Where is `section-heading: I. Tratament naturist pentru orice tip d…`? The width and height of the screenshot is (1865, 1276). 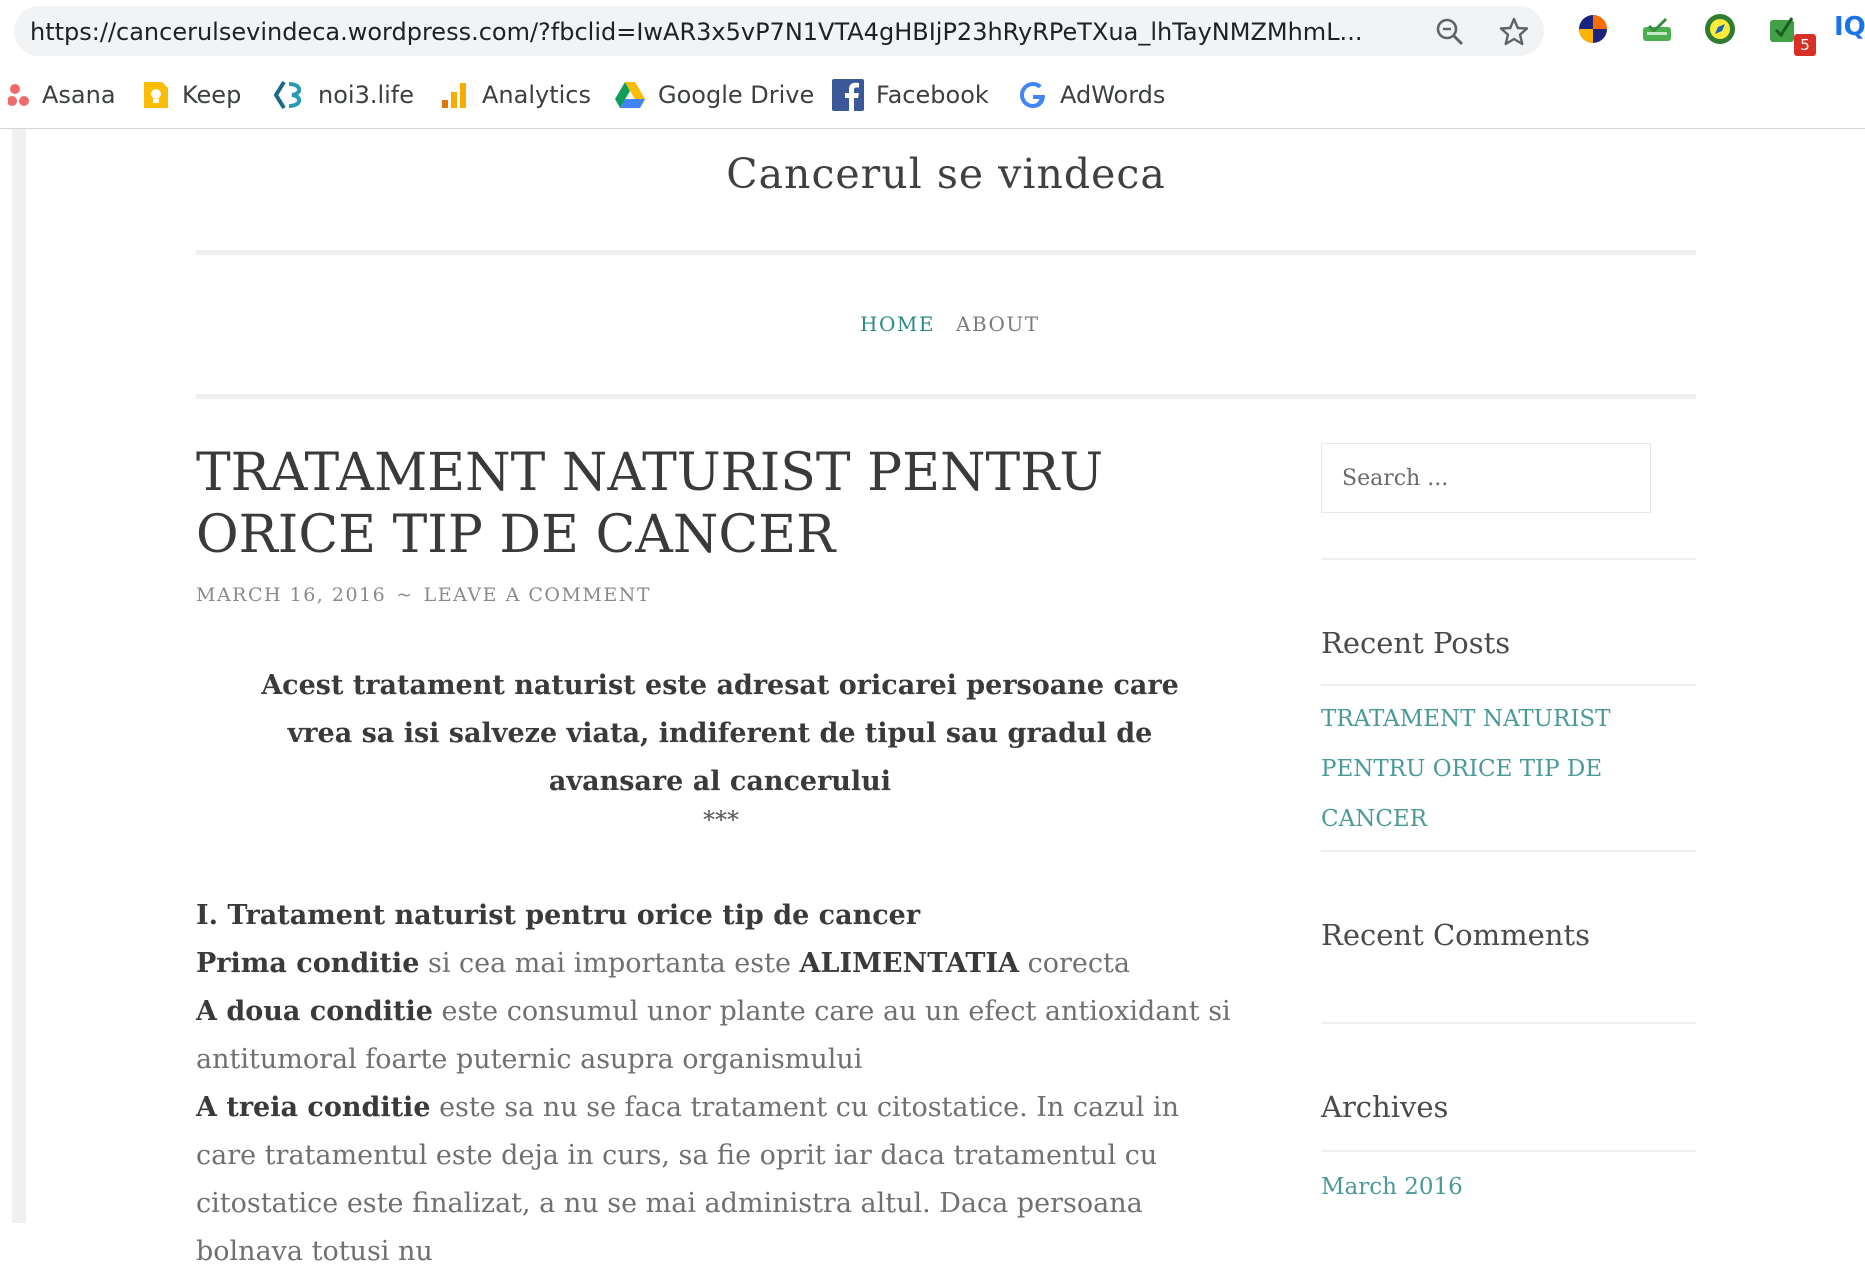 section-heading: I. Tratament naturist pentru orice tip d… is located at coordinates (558, 915).